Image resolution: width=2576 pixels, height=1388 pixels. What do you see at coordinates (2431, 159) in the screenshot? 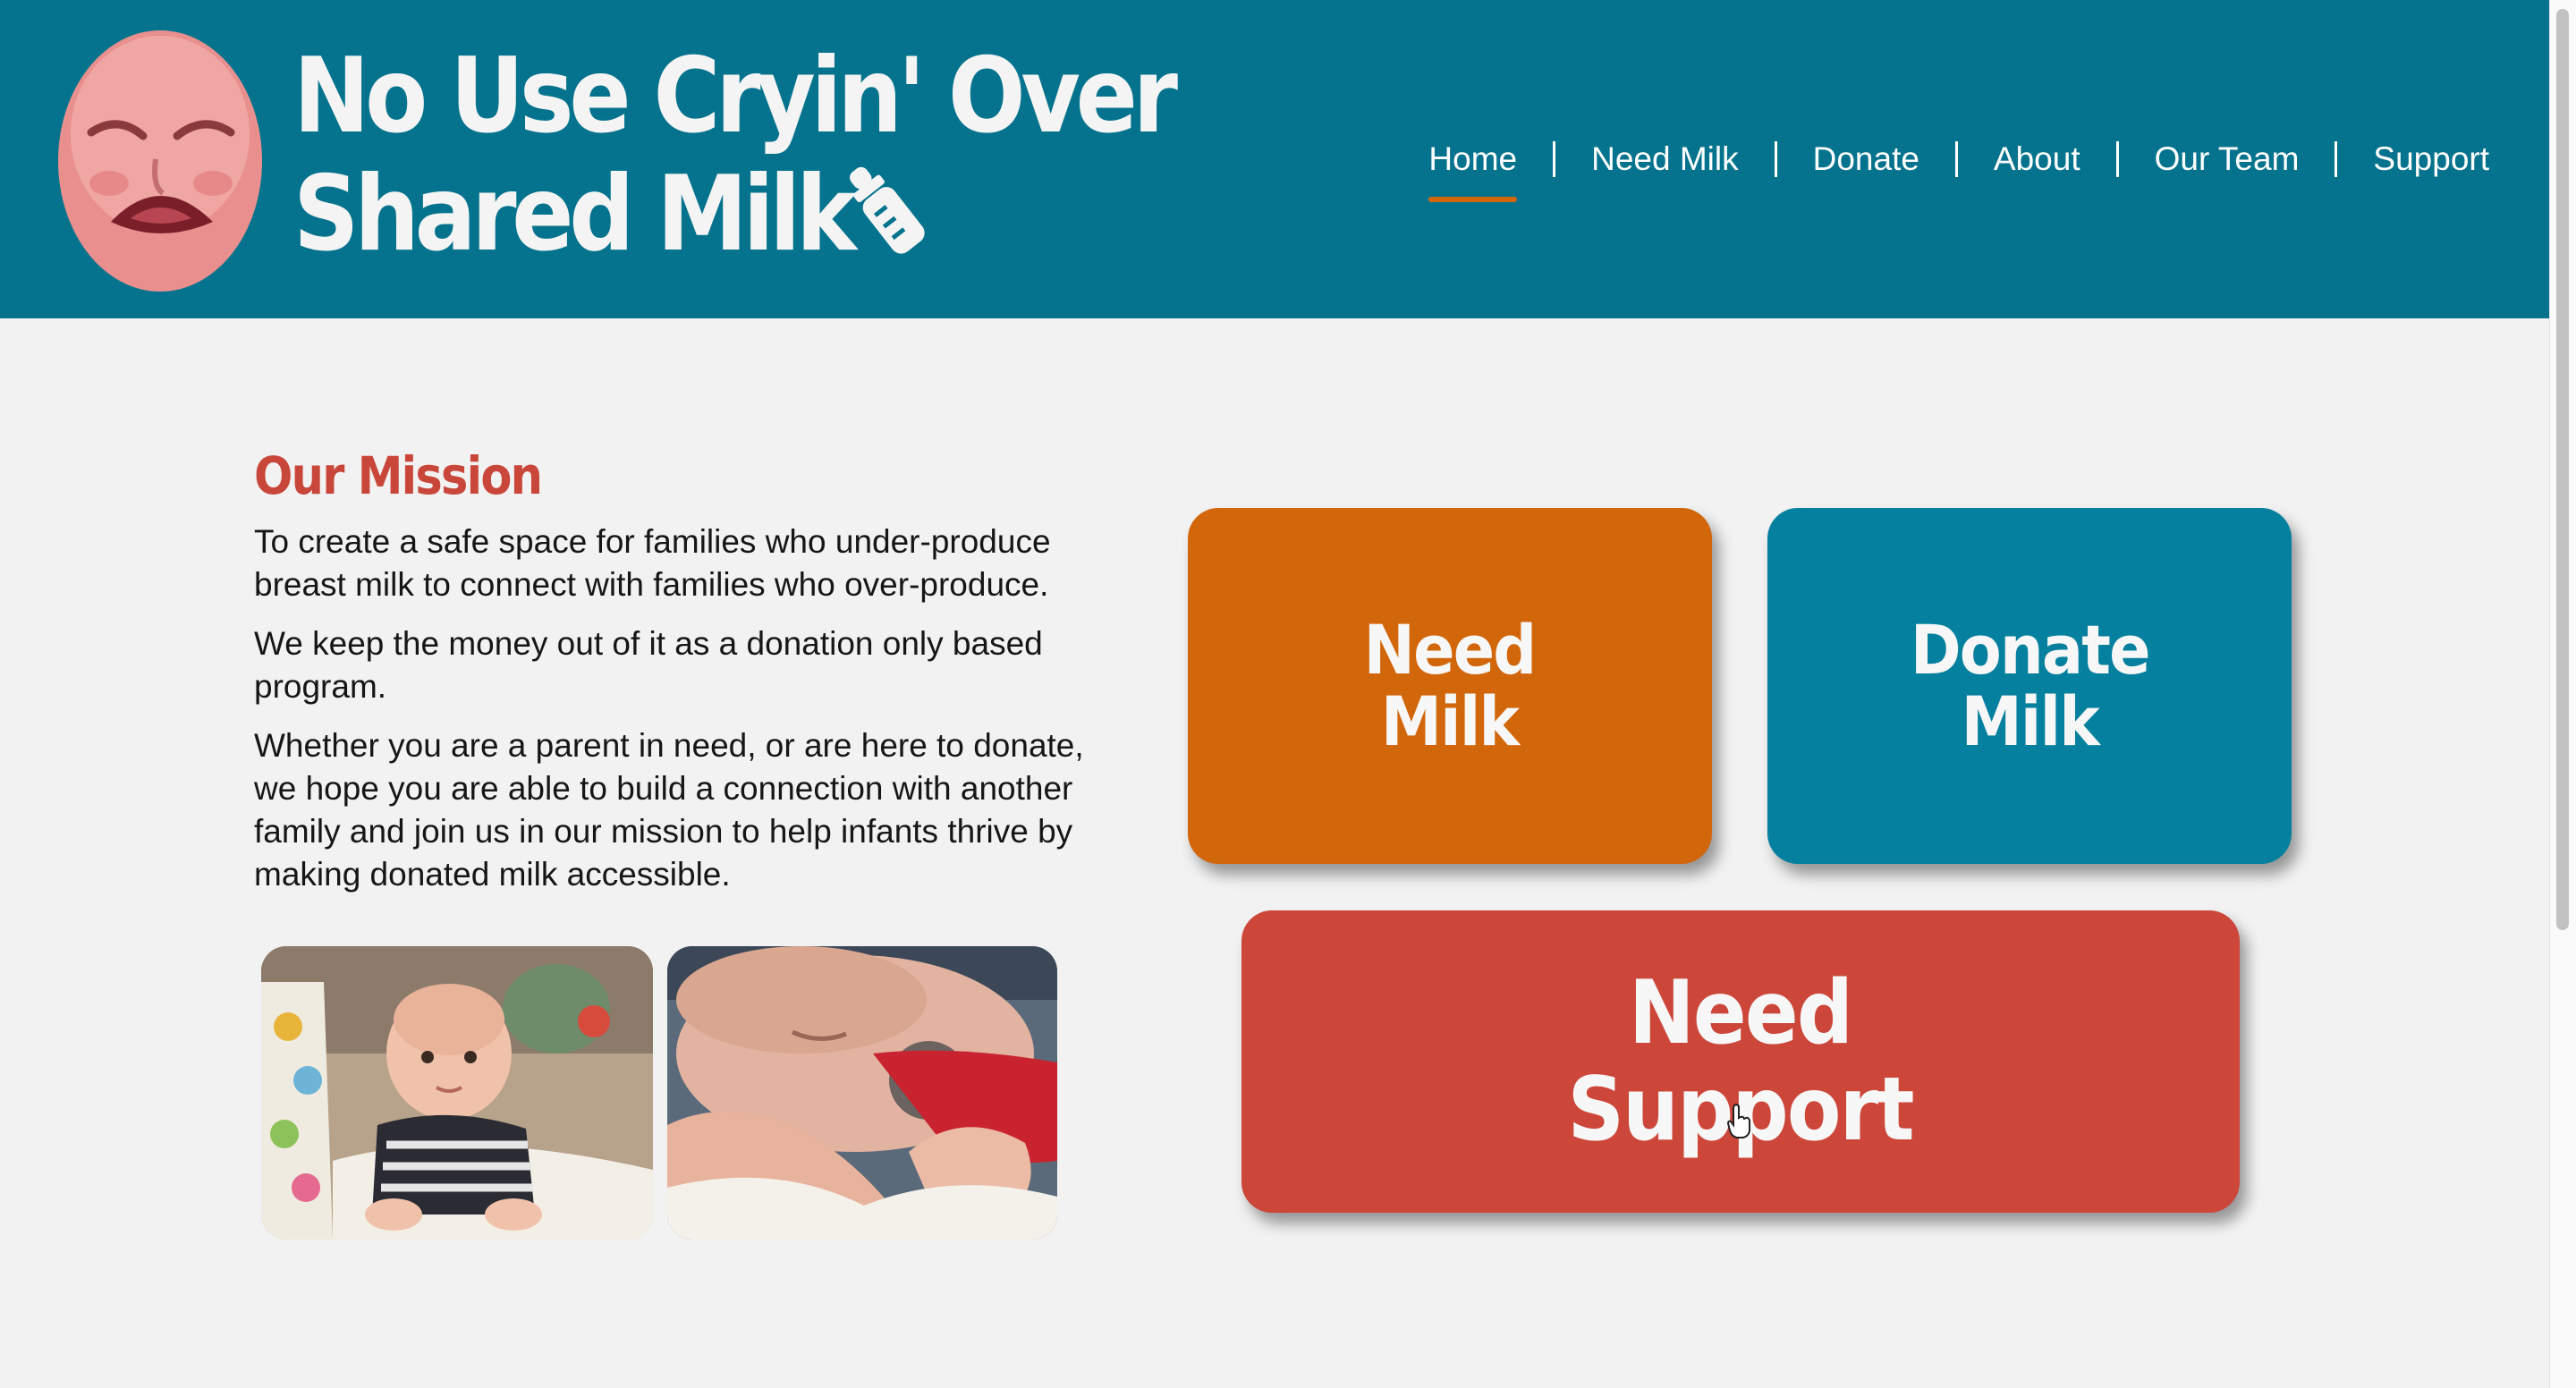
I see `nav-item-support: Support` at bounding box center [2431, 159].